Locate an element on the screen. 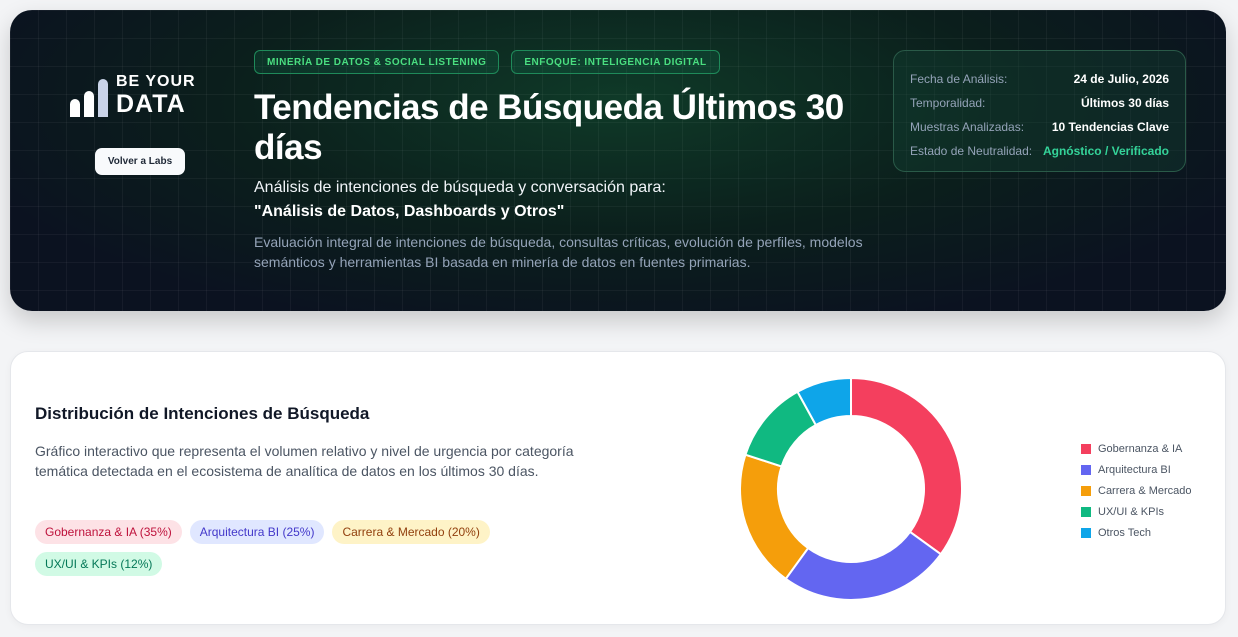 The height and width of the screenshot is (637, 1238). legend-label: Gobernanza & IA is located at coordinates (1140, 448).